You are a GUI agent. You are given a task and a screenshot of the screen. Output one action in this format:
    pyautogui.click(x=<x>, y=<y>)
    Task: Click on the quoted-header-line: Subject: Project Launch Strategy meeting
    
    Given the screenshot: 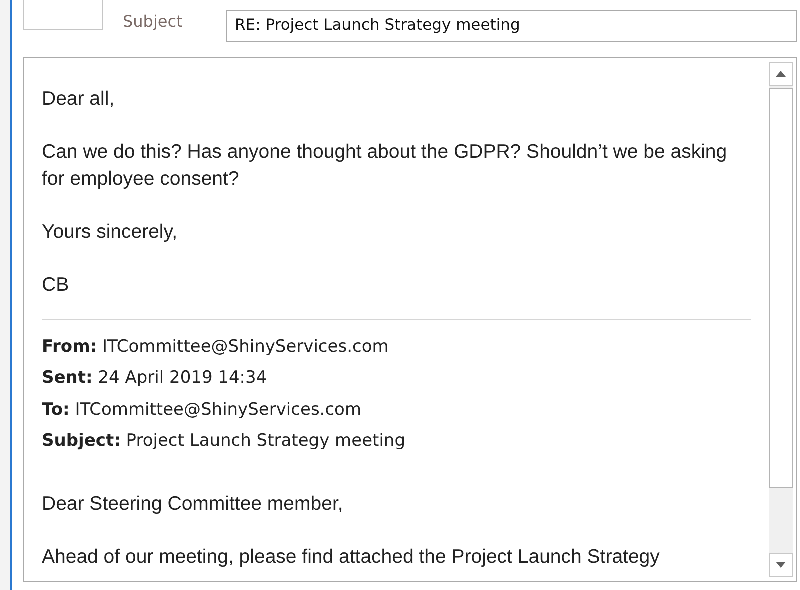 What is the action you would take?
    pyautogui.click(x=224, y=441)
    